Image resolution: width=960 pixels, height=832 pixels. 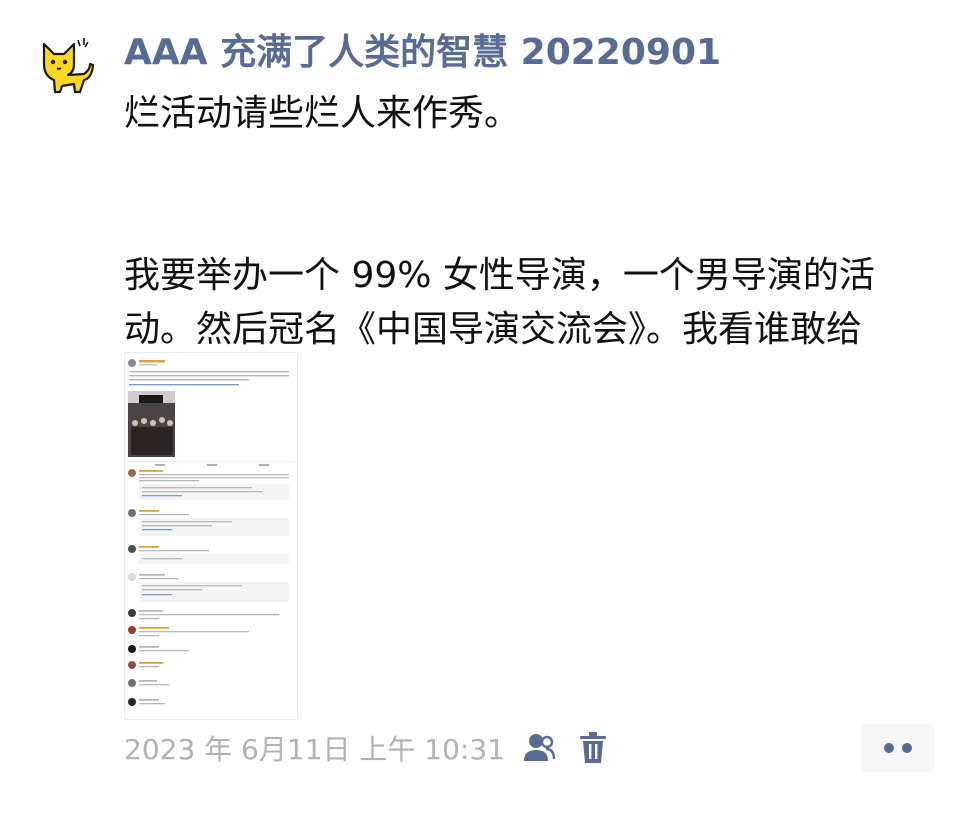 I want to click on visibility-button, so click(x=539, y=748).